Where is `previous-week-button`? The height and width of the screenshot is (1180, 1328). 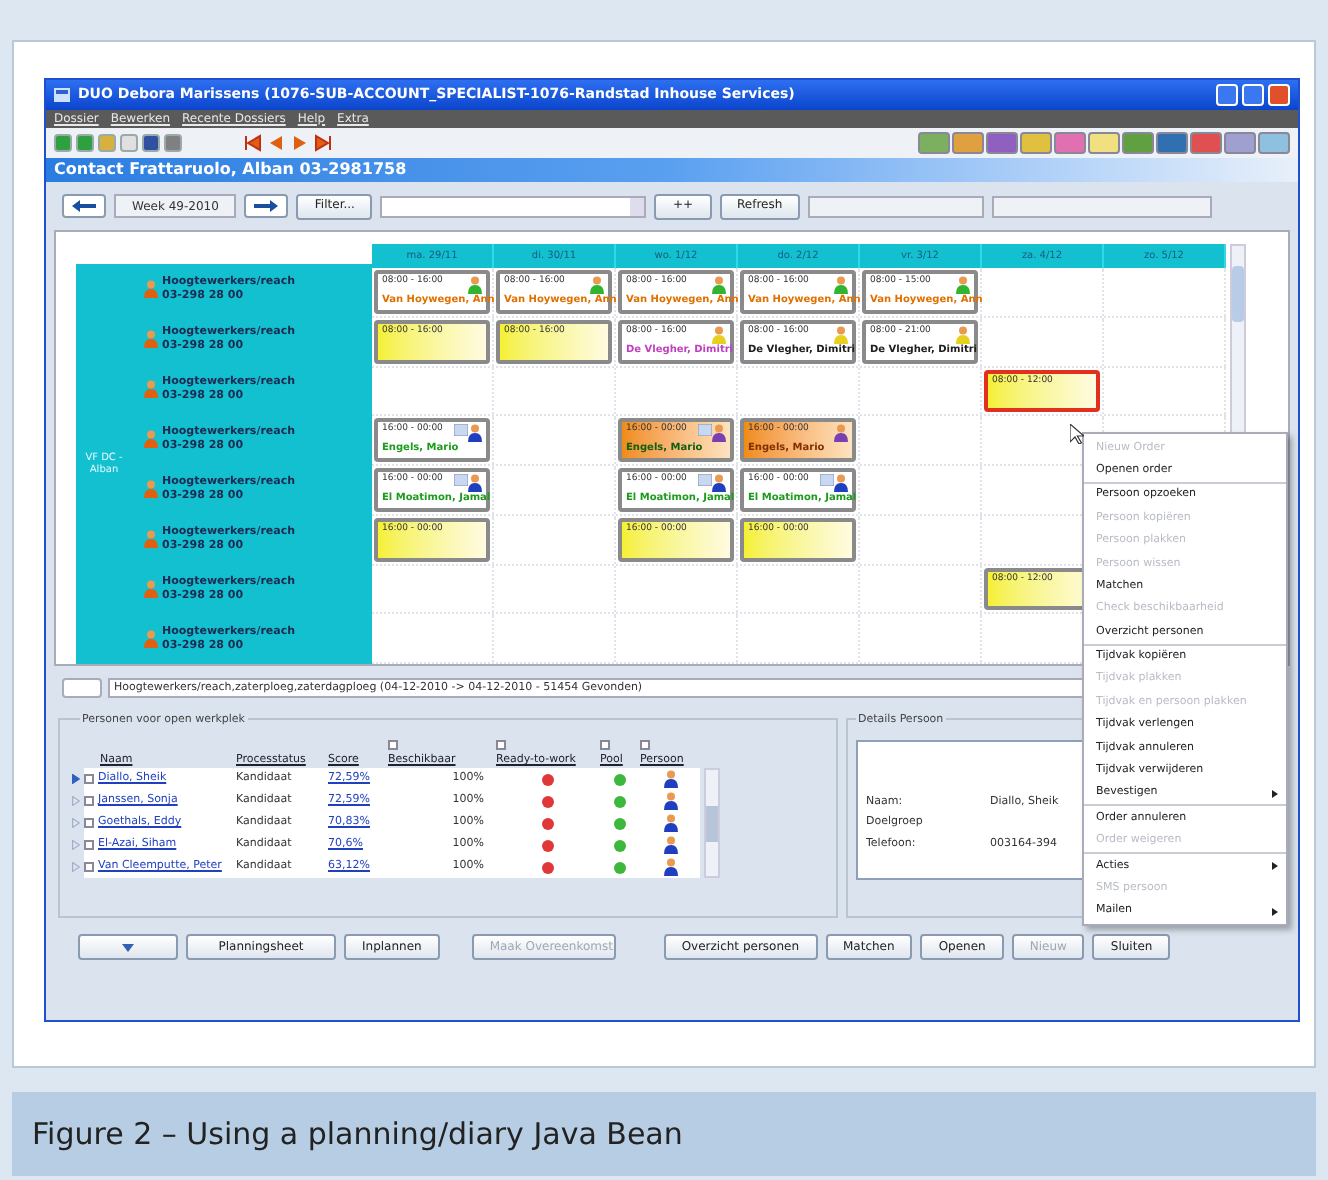 previous-week-button is located at coordinates (84, 206).